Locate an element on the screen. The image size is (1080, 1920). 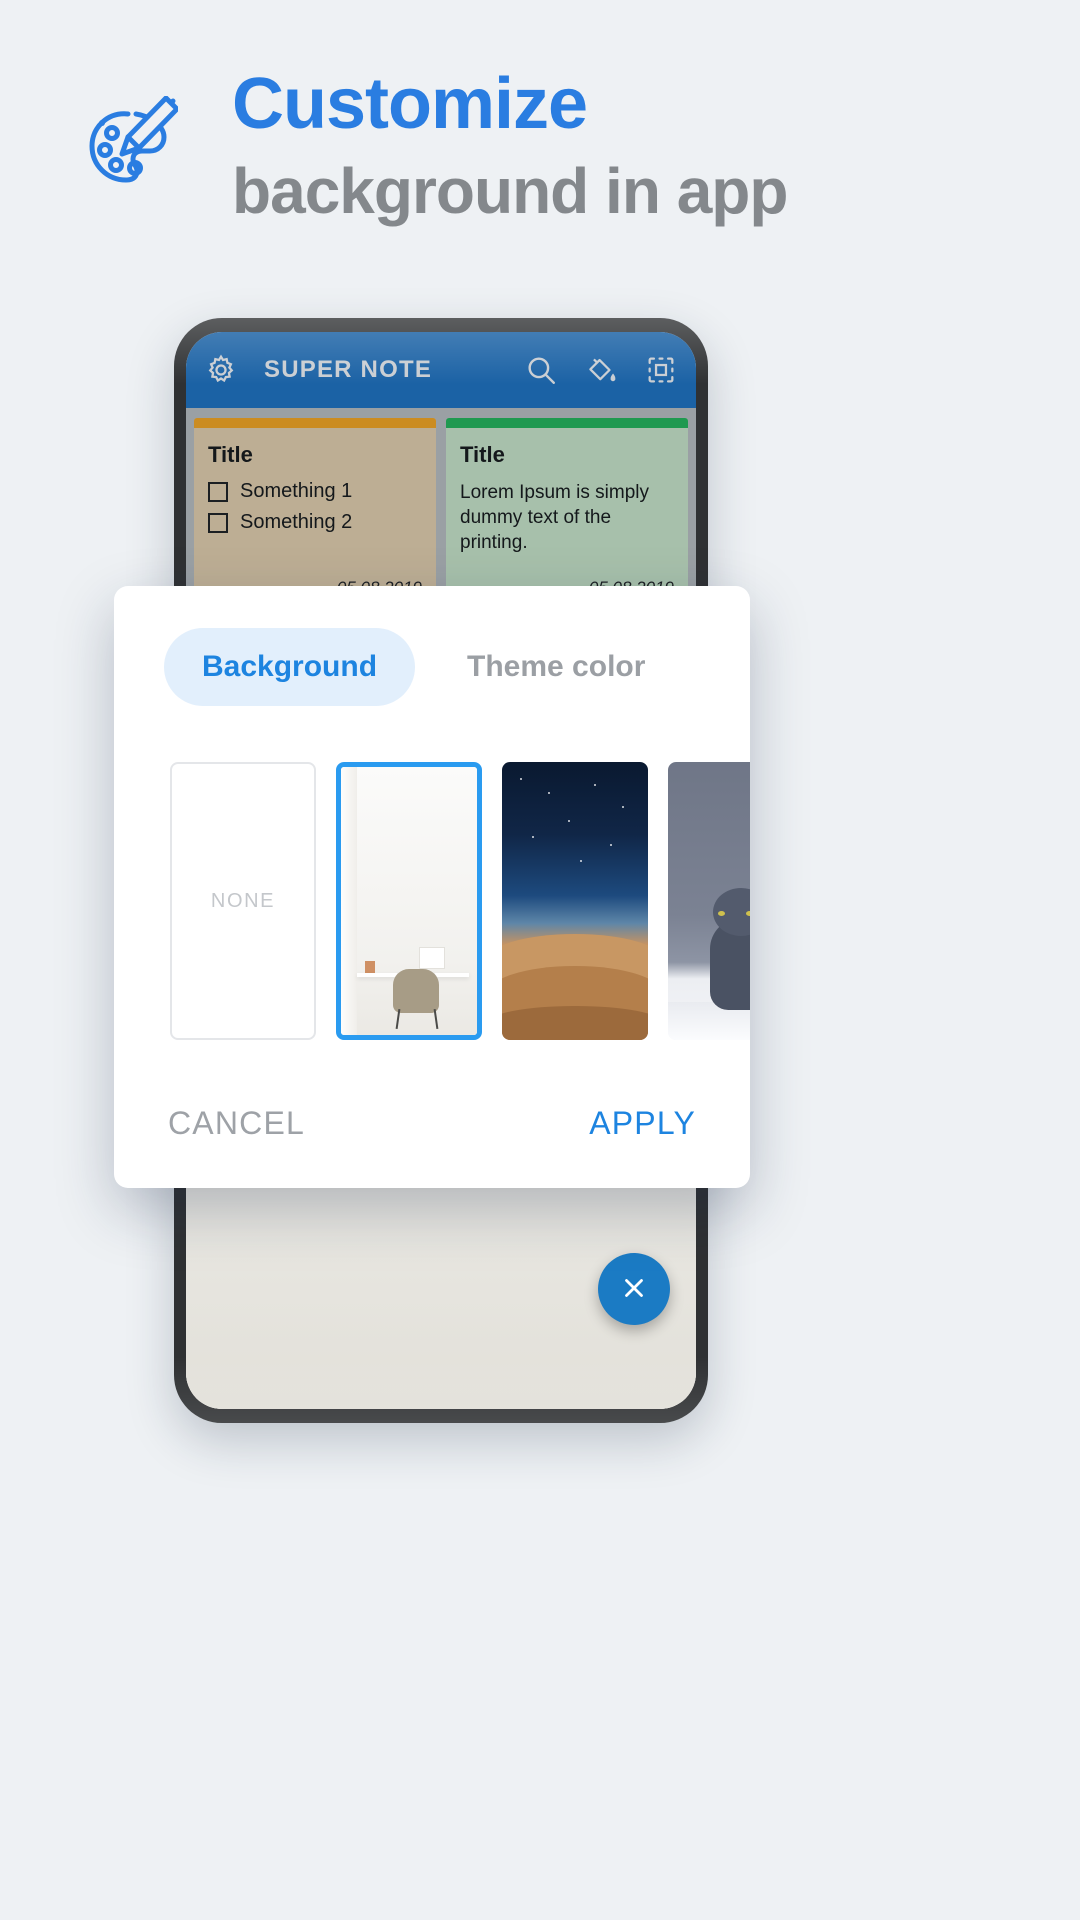
thumbnail-desert-image is located at coordinates (575, 901).